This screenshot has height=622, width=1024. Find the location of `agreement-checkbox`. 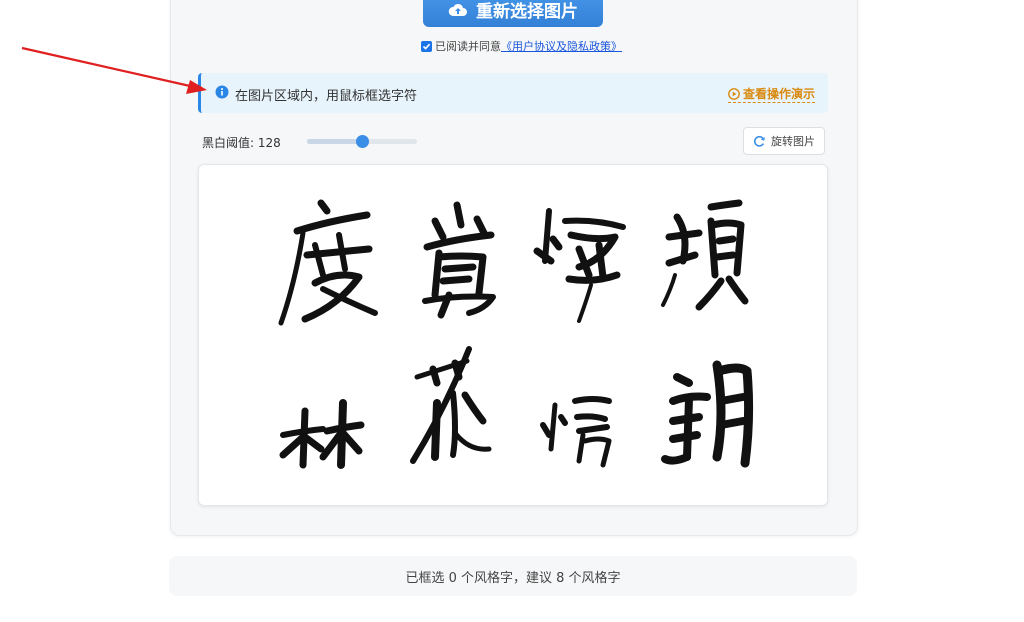

agreement-checkbox is located at coordinates (426, 46).